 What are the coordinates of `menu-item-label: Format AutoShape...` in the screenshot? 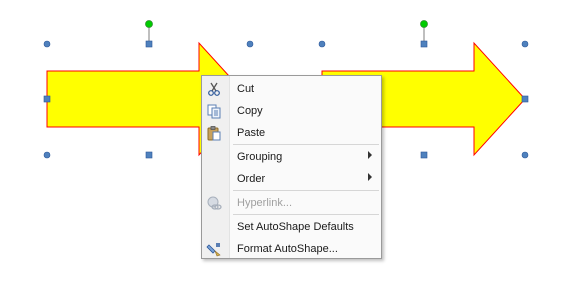 It's located at (287, 249).